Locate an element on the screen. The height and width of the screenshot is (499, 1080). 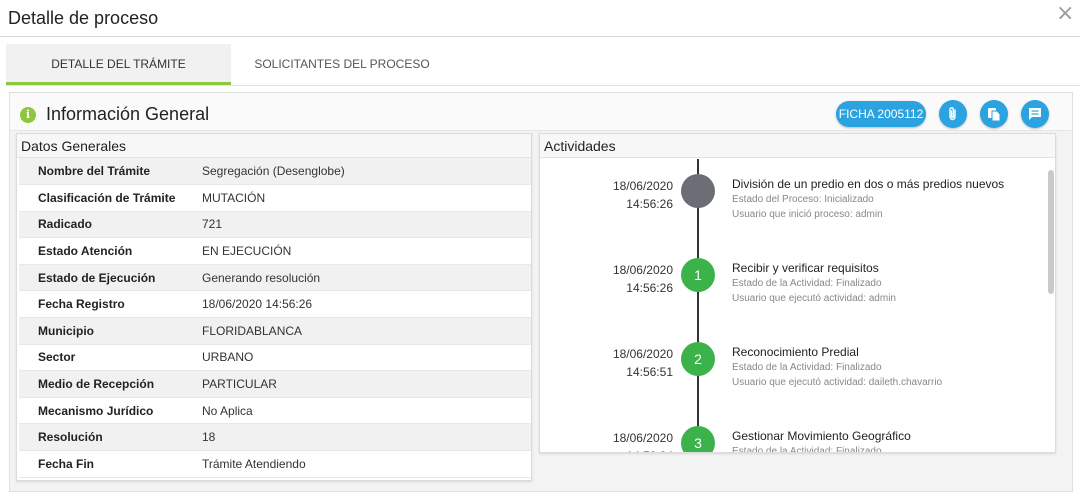
tab-solicitantes-del-proceso: SOLICITANTES DEL PROCESO is located at coordinates (342, 64).